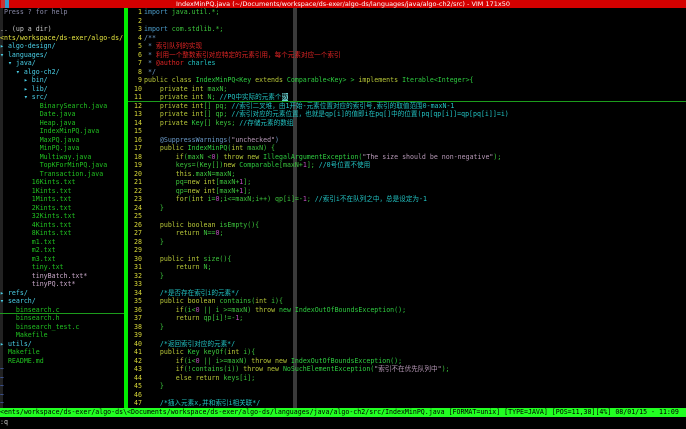 This screenshot has width=686, height=429. Describe the element at coordinates (407, 344) in the screenshot. I see `code-line: 40 /*返回索引对应的元素*/` at that location.